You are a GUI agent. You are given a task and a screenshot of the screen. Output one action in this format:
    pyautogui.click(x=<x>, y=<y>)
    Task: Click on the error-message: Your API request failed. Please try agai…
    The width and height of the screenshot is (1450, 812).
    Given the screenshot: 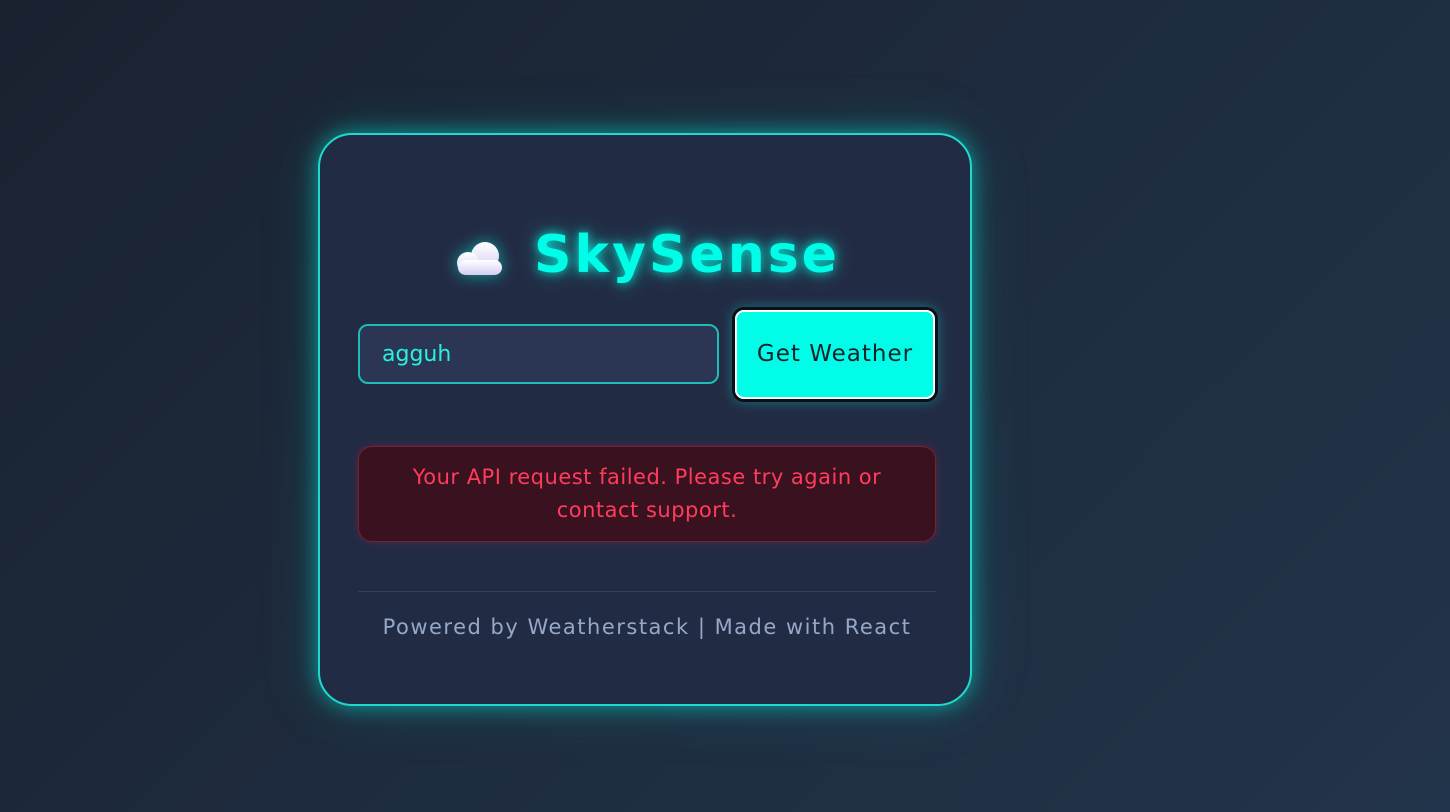 What is the action you would take?
    pyautogui.click(x=647, y=493)
    